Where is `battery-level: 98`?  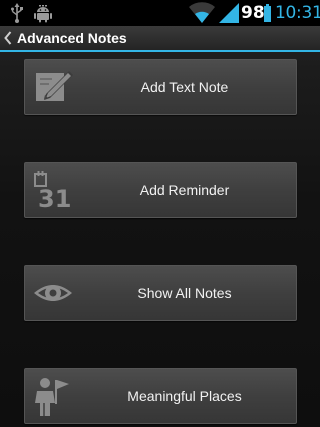 battery-level: 98 is located at coordinates (253, 13).